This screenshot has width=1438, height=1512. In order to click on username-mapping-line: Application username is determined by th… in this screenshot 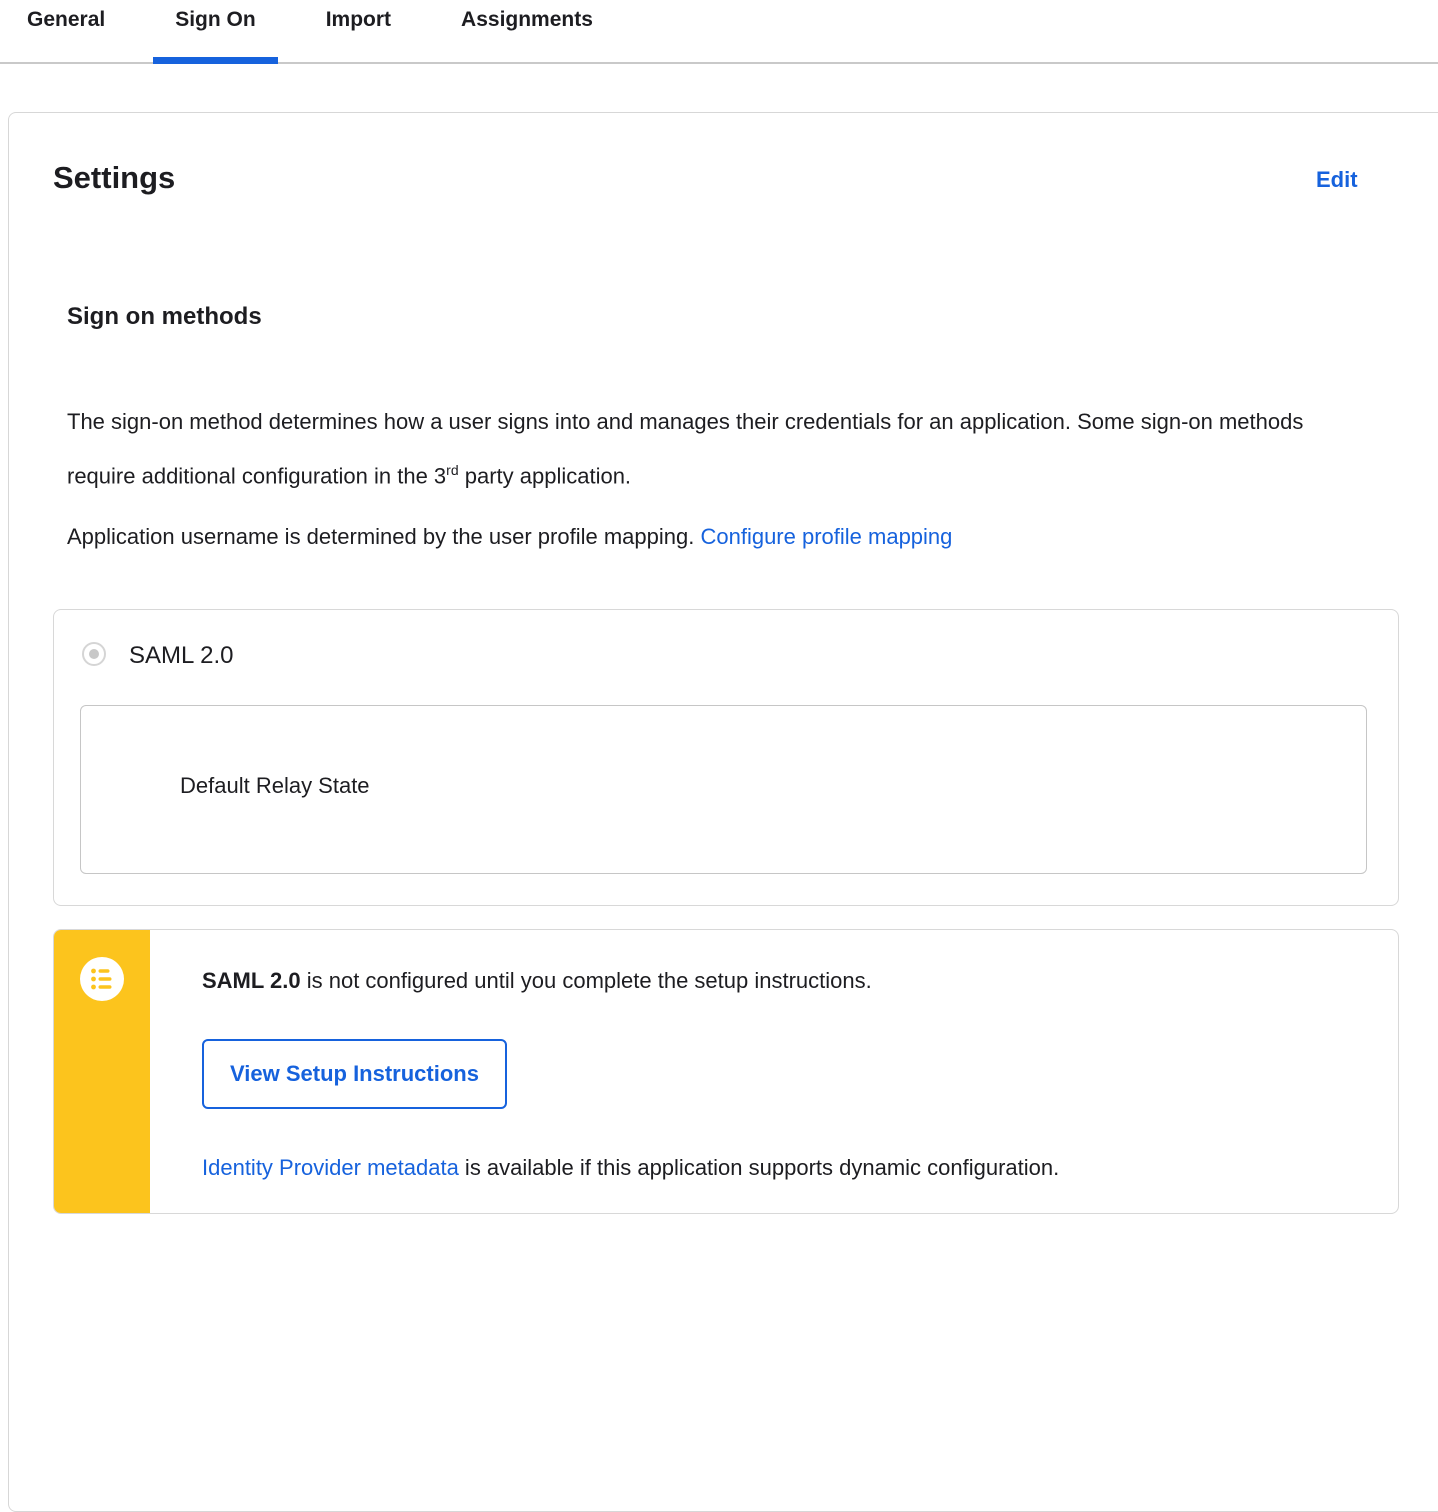, I will do `click(509, 537)`.